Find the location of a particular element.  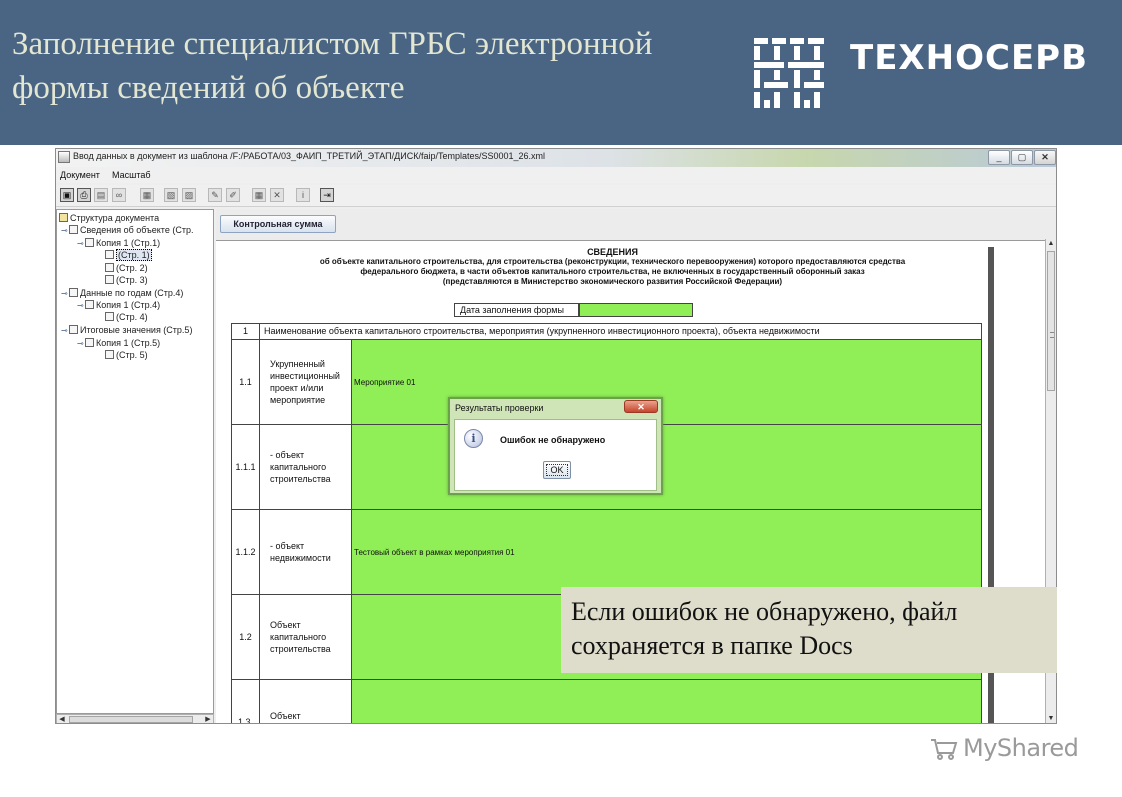

dialog-title: Результаты проверки is located at coordinates (499, 408).